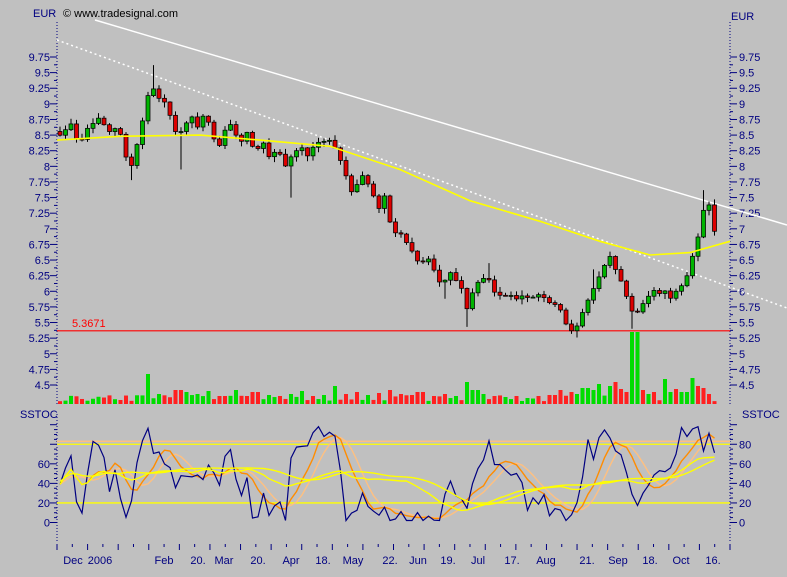  Describe the element at coordinates (47, 524) in the screenshot. I see `axis-tick-label: 0` at that location.